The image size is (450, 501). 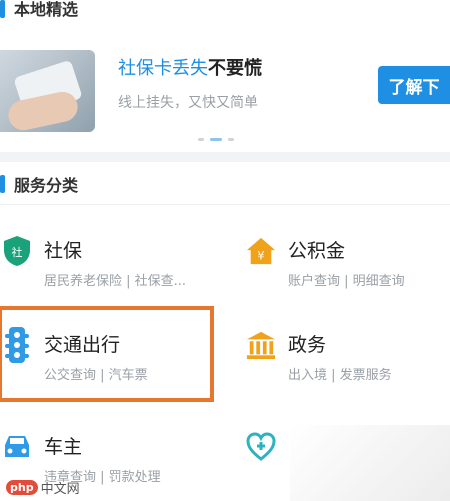 I want to click on divider-line, so click(x=225, y=204).